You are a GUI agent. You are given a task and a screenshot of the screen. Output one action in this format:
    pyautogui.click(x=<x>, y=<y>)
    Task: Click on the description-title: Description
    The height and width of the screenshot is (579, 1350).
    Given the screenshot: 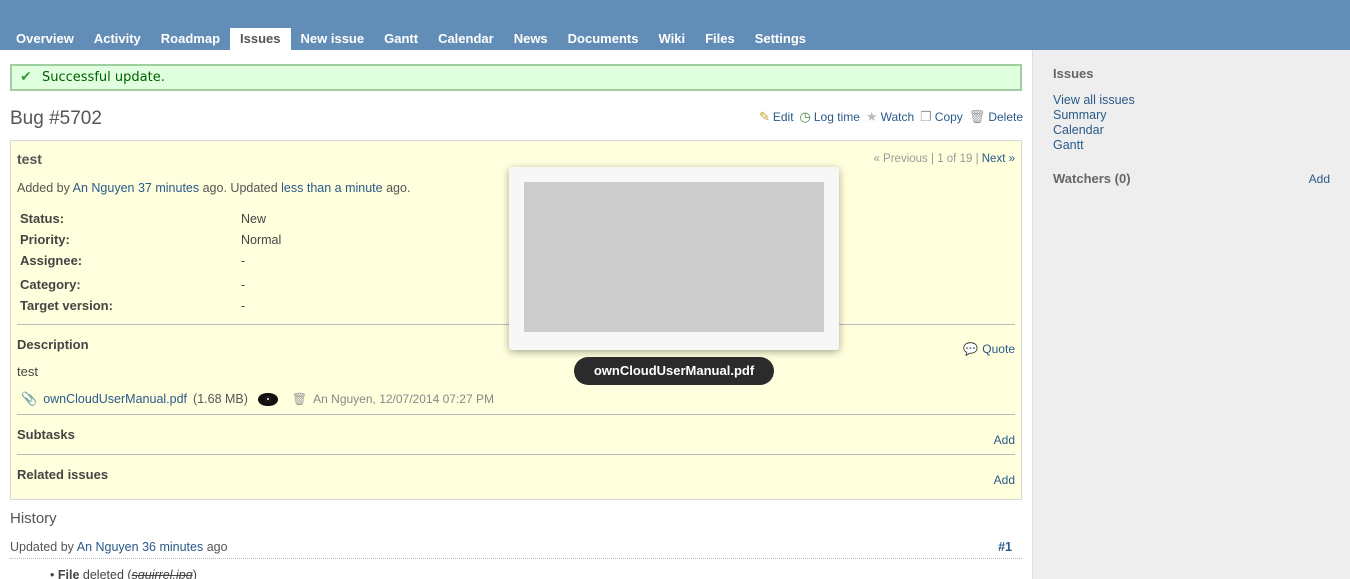 What is the action you would take?
    pyautogui.click(x=53, y=344)
    